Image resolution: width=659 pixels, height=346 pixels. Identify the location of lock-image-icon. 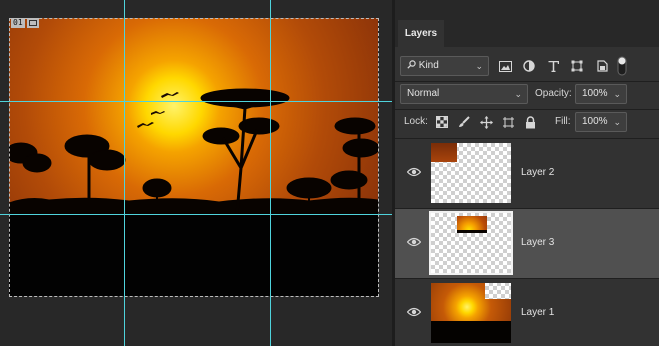
(464, 122).